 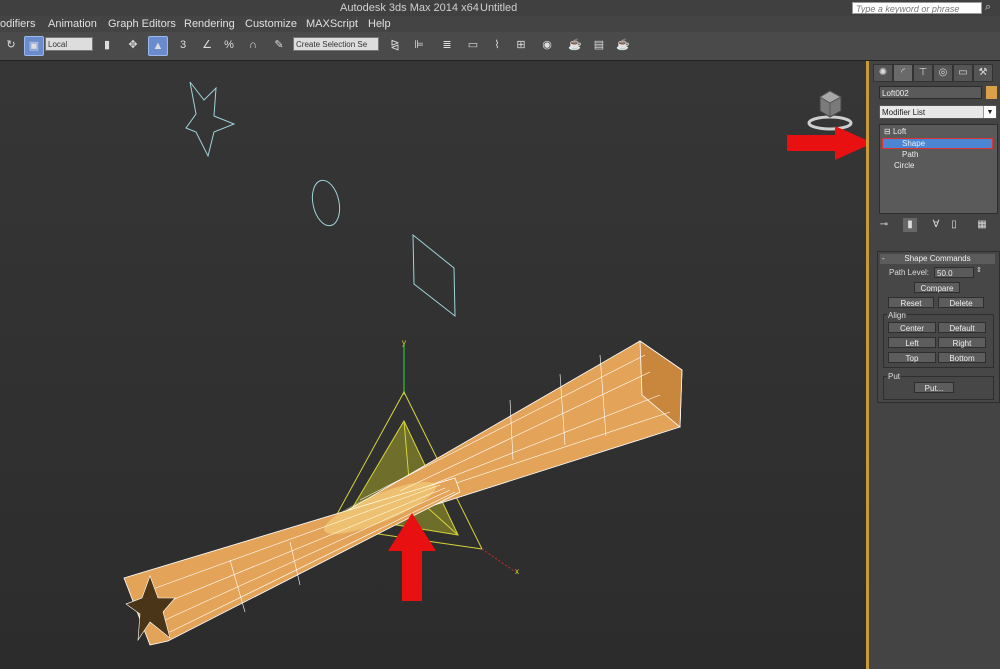 What do you see at coordinates (887, 131) in the screenshot?
I see `collapse-icon: ⊟` at bounding box center [887, 131].